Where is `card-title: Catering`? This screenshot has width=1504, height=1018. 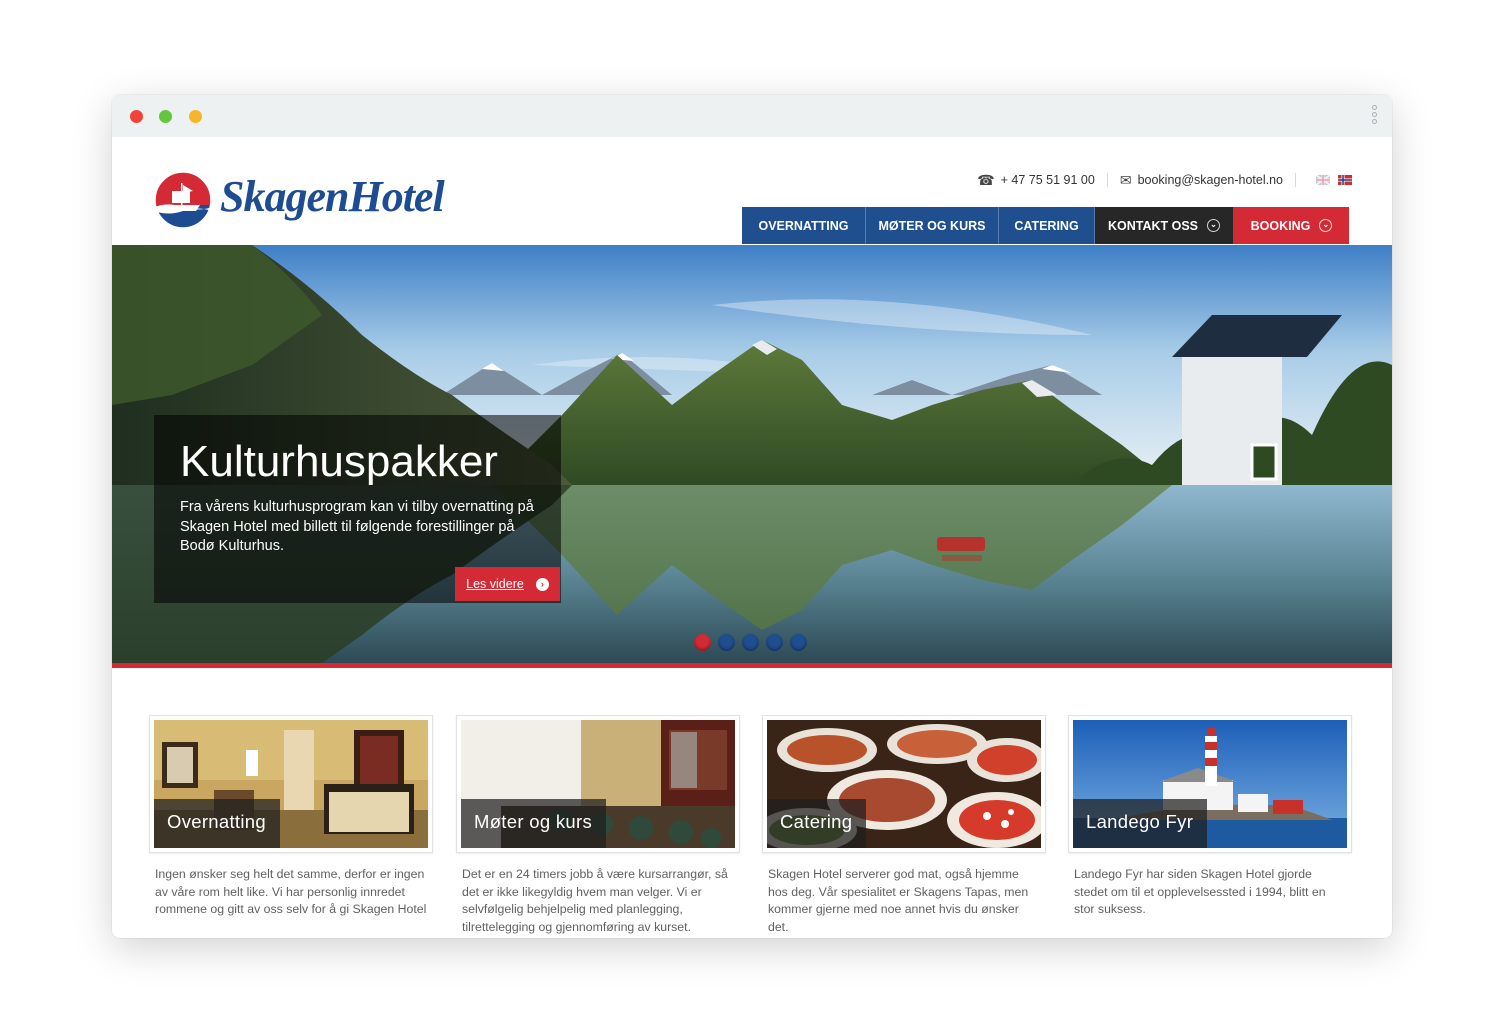
card-title: Catering is located at coordinates (817, 823).